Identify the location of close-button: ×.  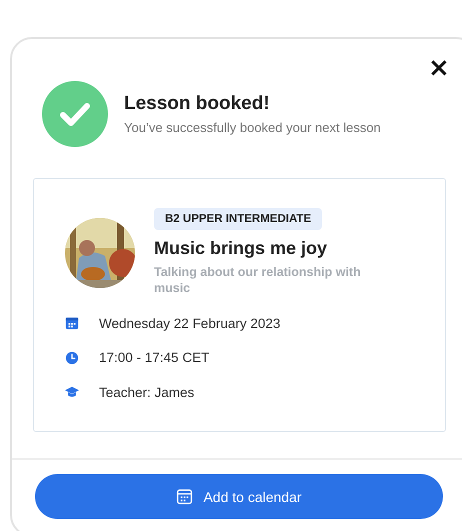
(439, 68).